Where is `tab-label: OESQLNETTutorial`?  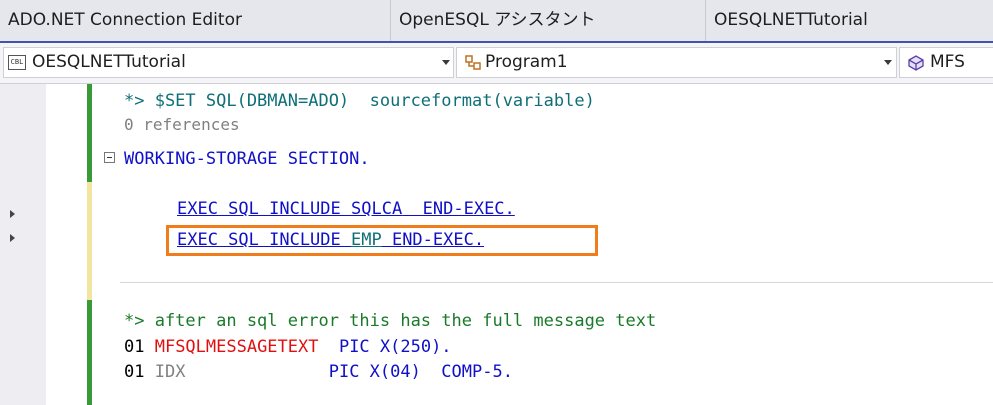
tab-label: OESQLNETTutorial is located at coordinates (791, 20).